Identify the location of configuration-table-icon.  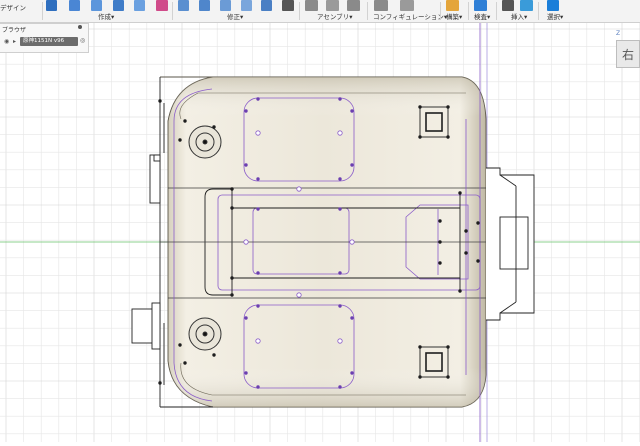
(381, 5).